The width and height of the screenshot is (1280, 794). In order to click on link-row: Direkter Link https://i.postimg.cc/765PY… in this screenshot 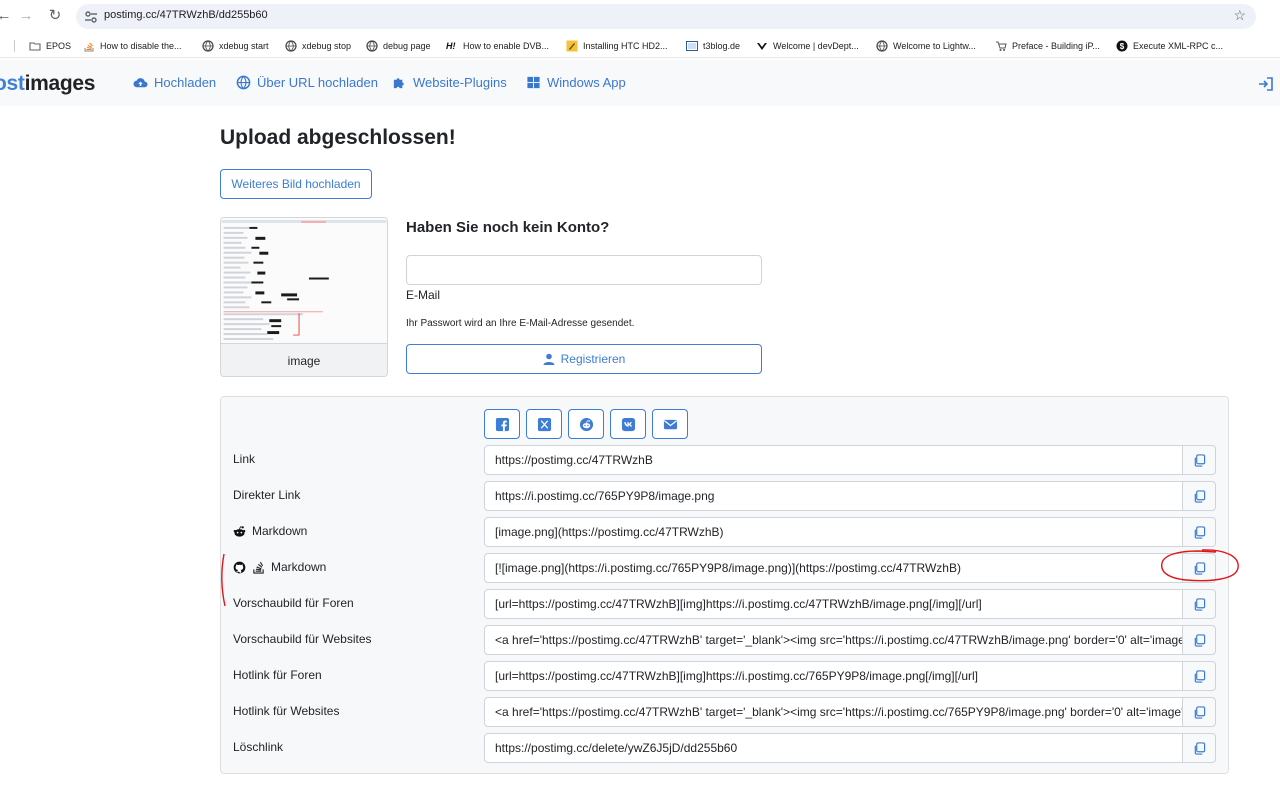, I will do `click(724, 496)`.